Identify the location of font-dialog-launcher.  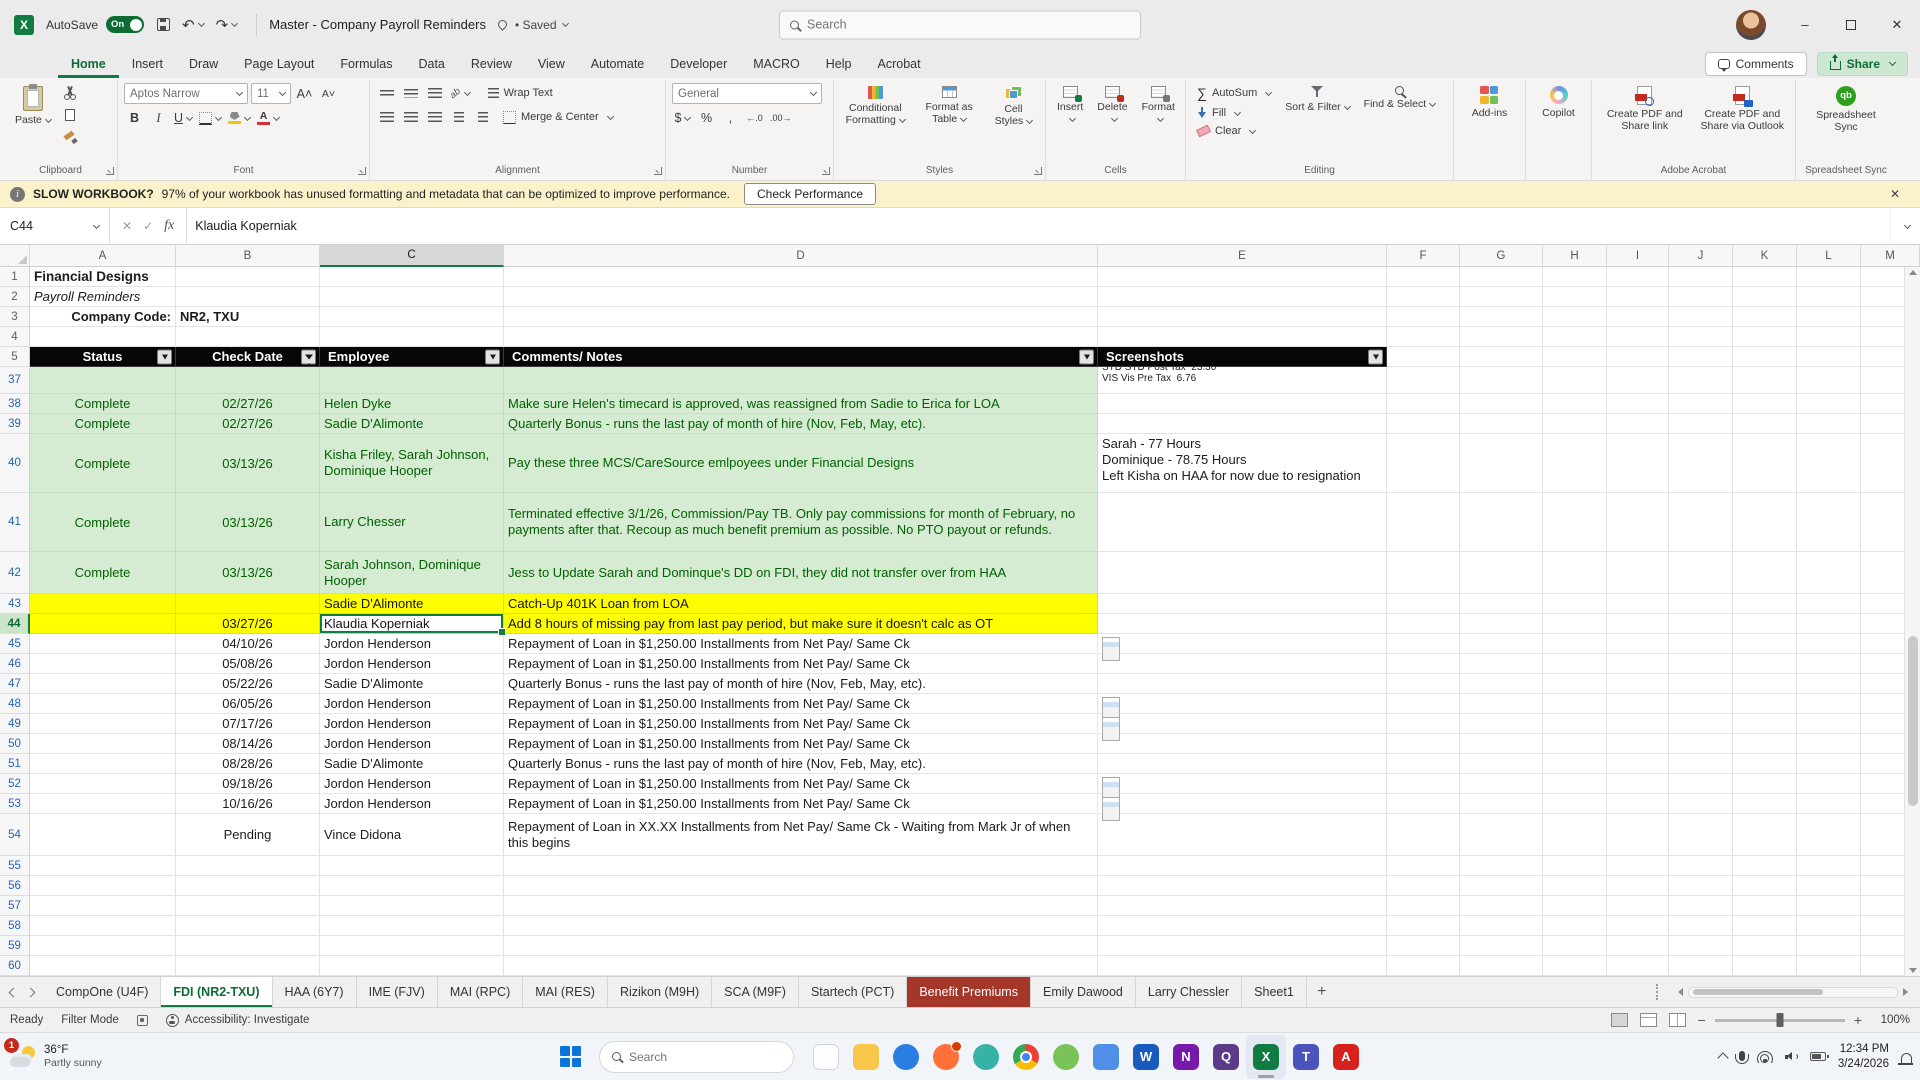
(362, 171).